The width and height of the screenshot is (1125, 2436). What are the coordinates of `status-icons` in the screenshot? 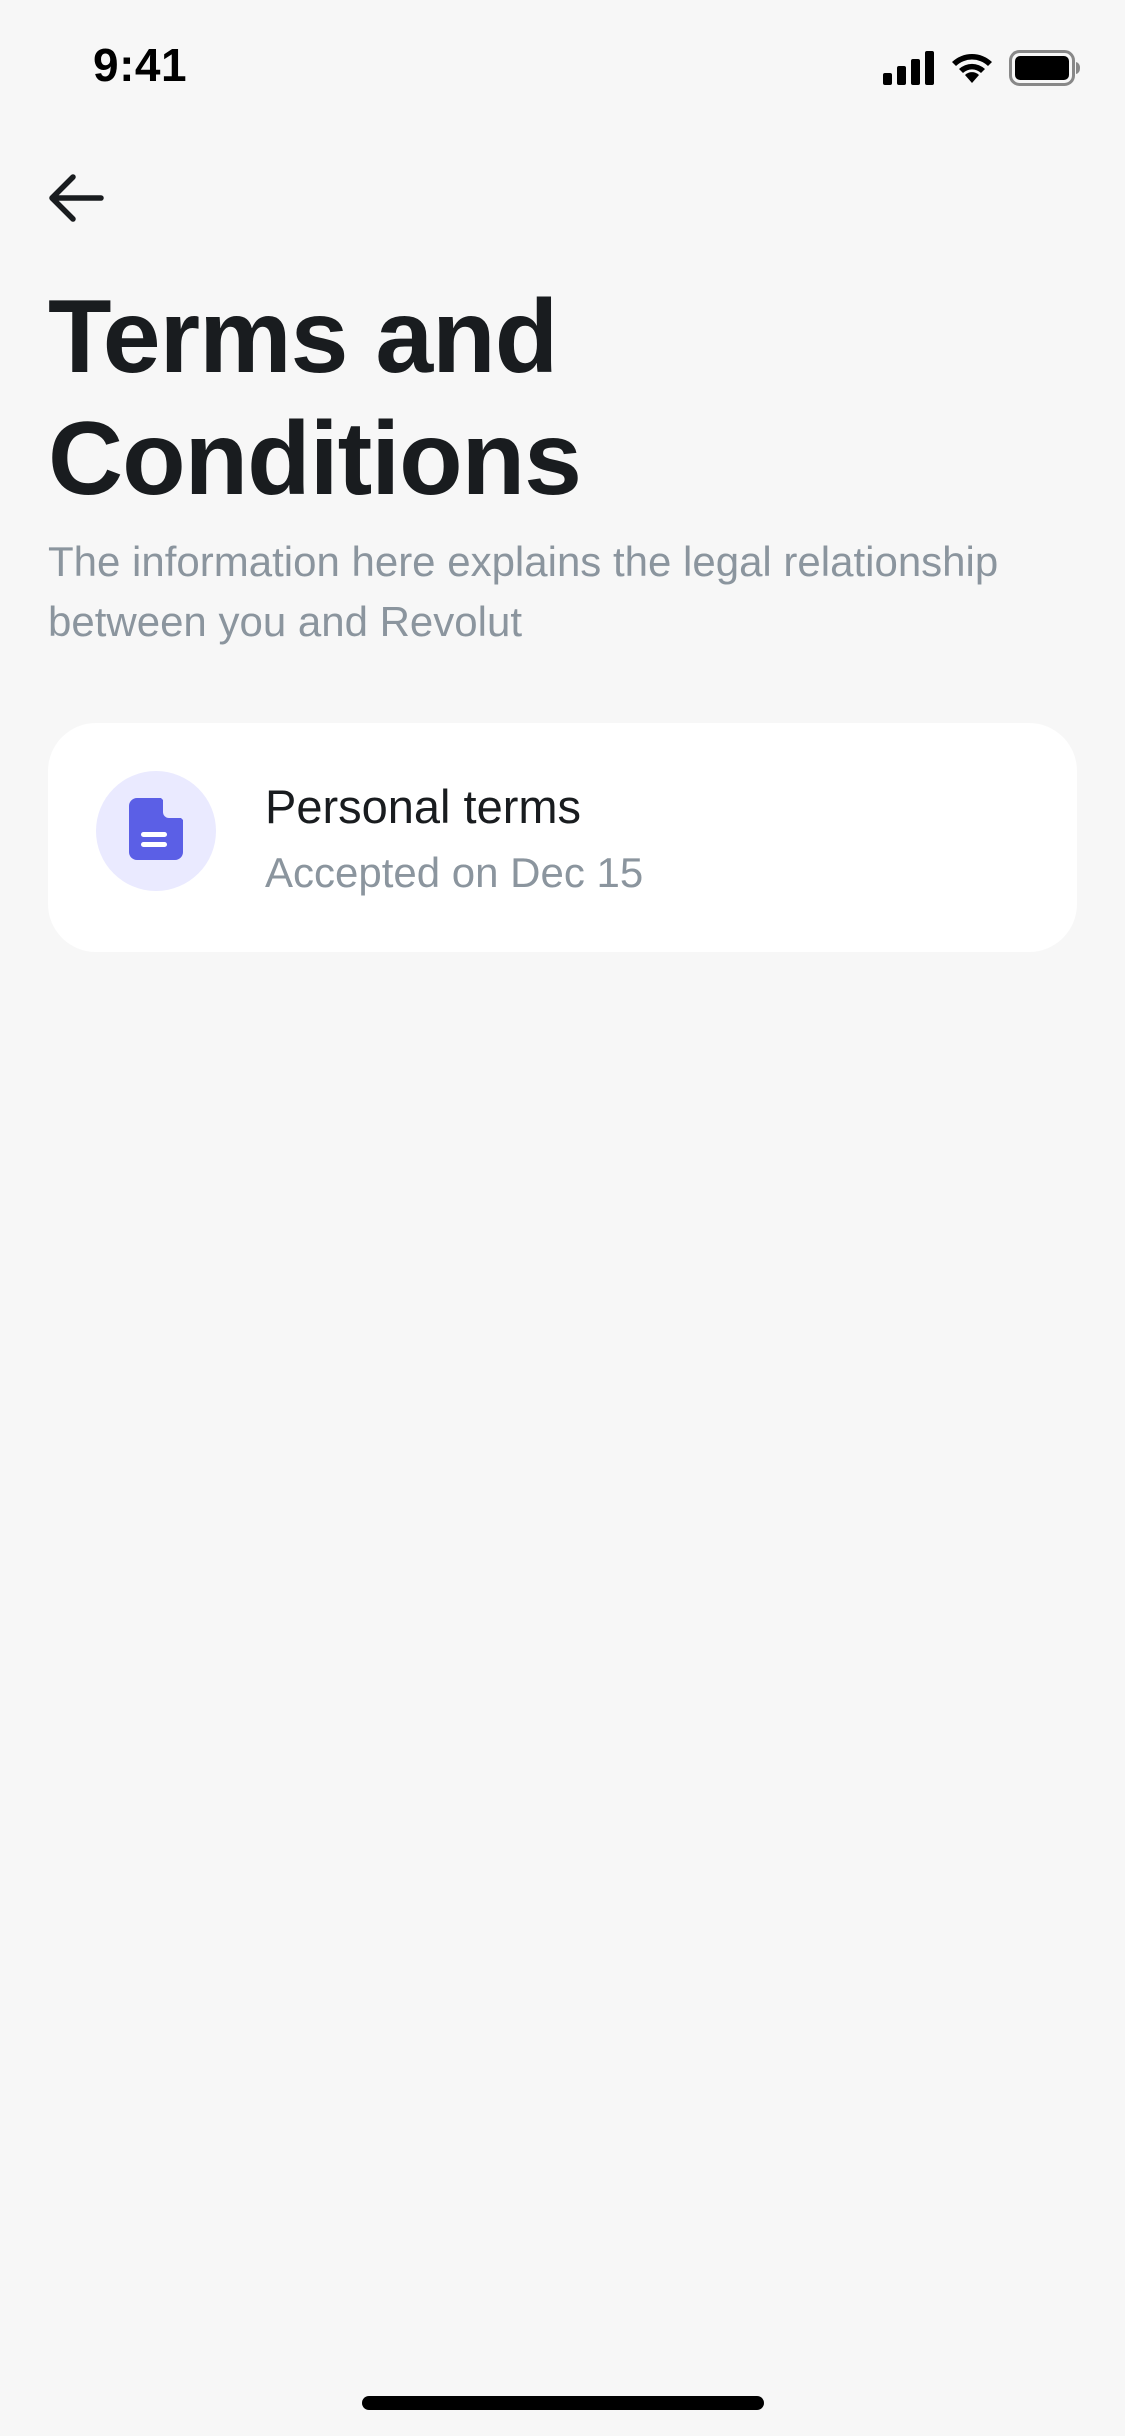 It's located at (982, 70).